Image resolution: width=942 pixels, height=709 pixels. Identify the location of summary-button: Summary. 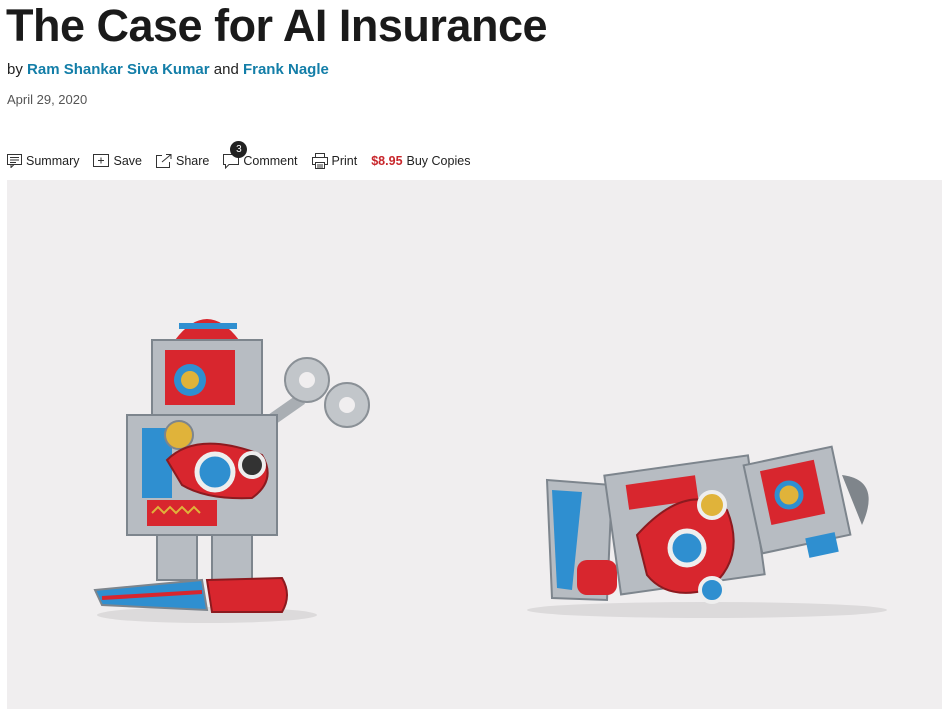
(43, 161).